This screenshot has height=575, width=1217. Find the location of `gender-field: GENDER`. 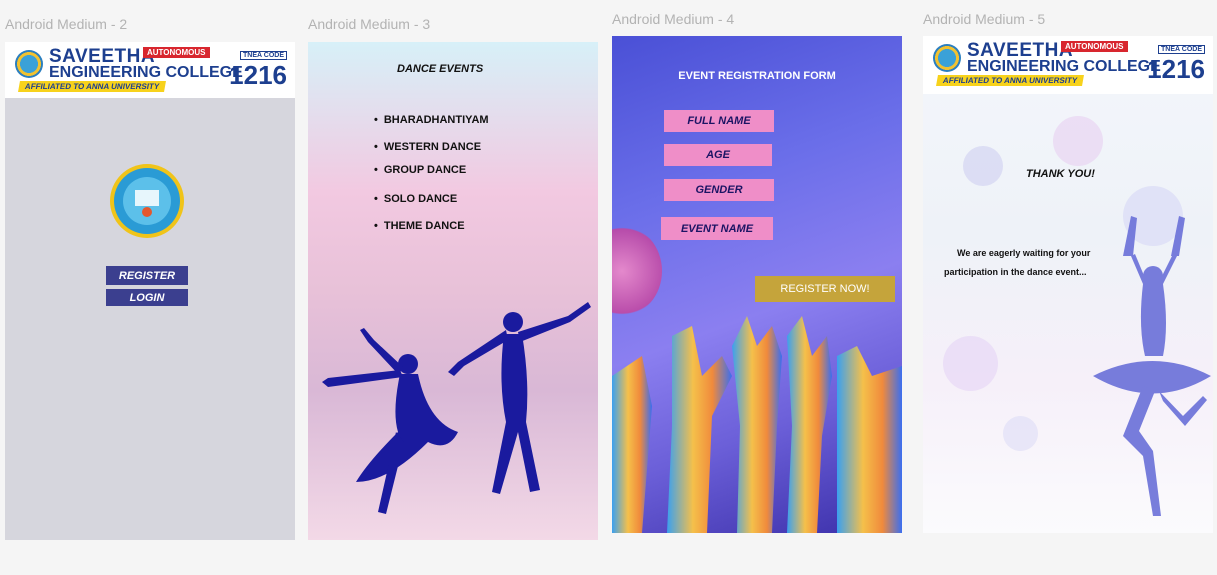

gender-field: GENDER is located at coordinates (719, 190).